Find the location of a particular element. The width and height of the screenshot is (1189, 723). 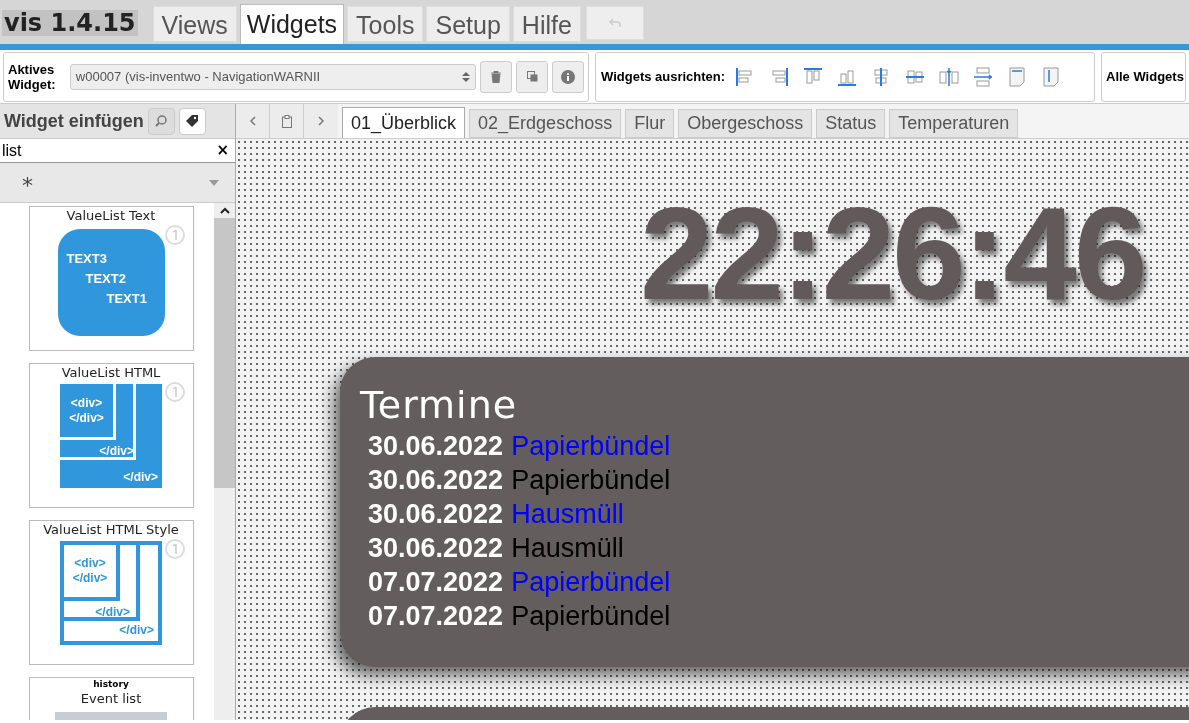

copy-button is located at coordinates (532, 76).